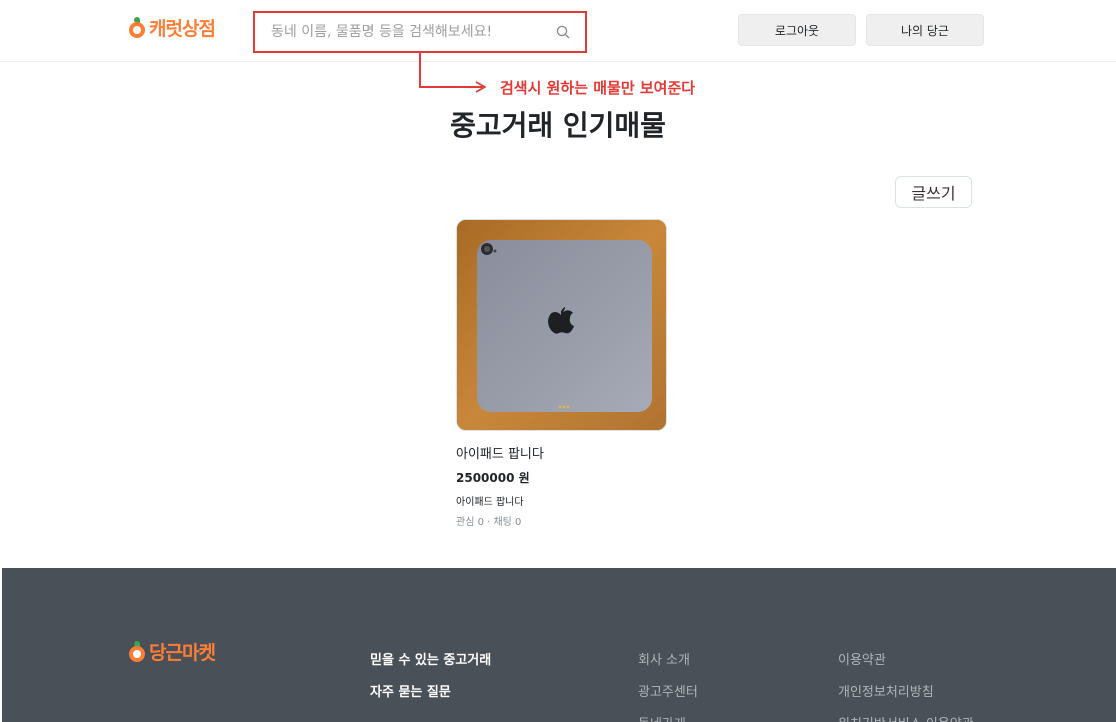 The height and width of the screenshot is (722, 1116). Describe the element at coordinates (430, 693) in the screenshot. I see `footer-link: 자주 묻는 질문` at that location.